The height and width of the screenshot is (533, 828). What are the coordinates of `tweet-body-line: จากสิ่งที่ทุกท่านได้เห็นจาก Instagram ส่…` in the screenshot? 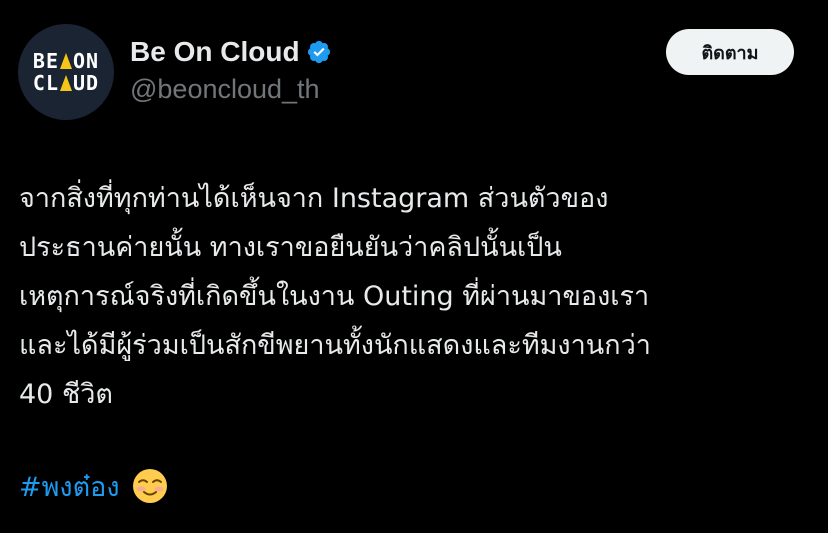 It's located at (314, 198).